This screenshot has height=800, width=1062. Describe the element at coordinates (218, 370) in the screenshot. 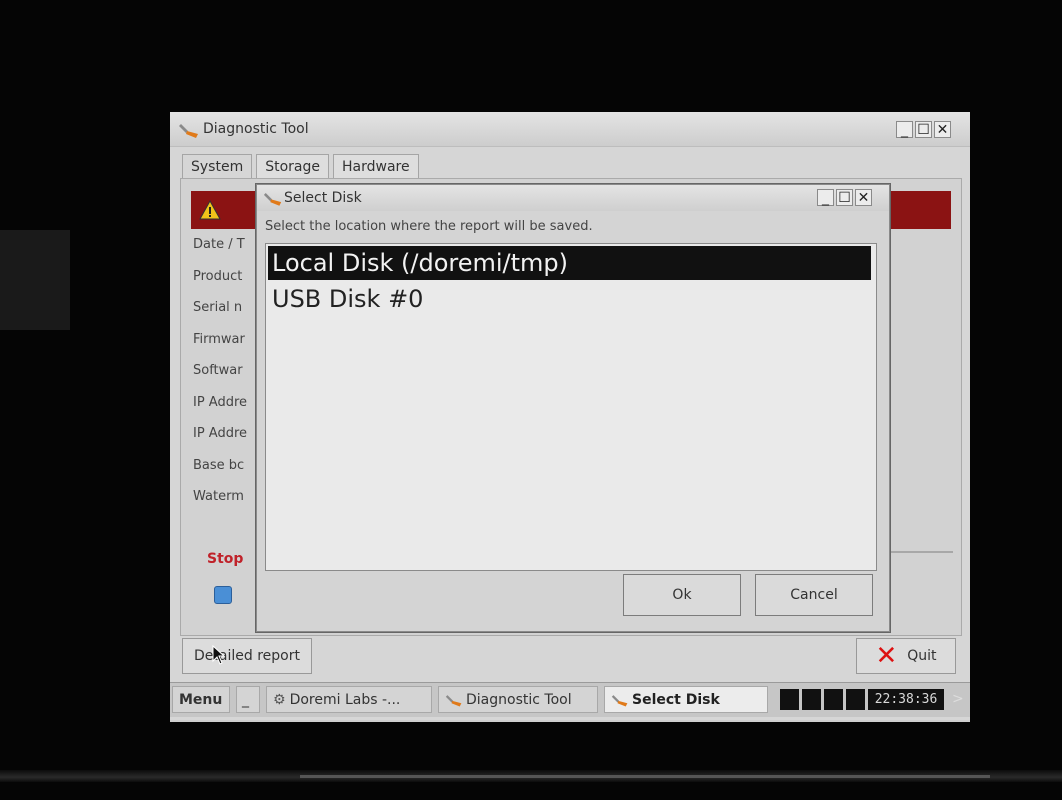

I see `field-label-software: Softwar` at that location.